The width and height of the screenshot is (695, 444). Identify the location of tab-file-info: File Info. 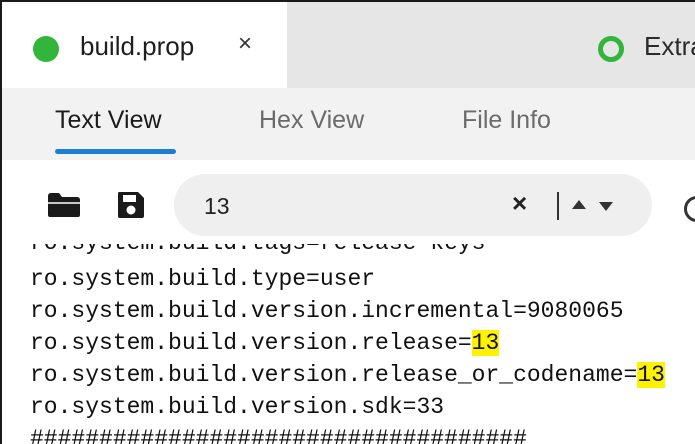
(506, 120).